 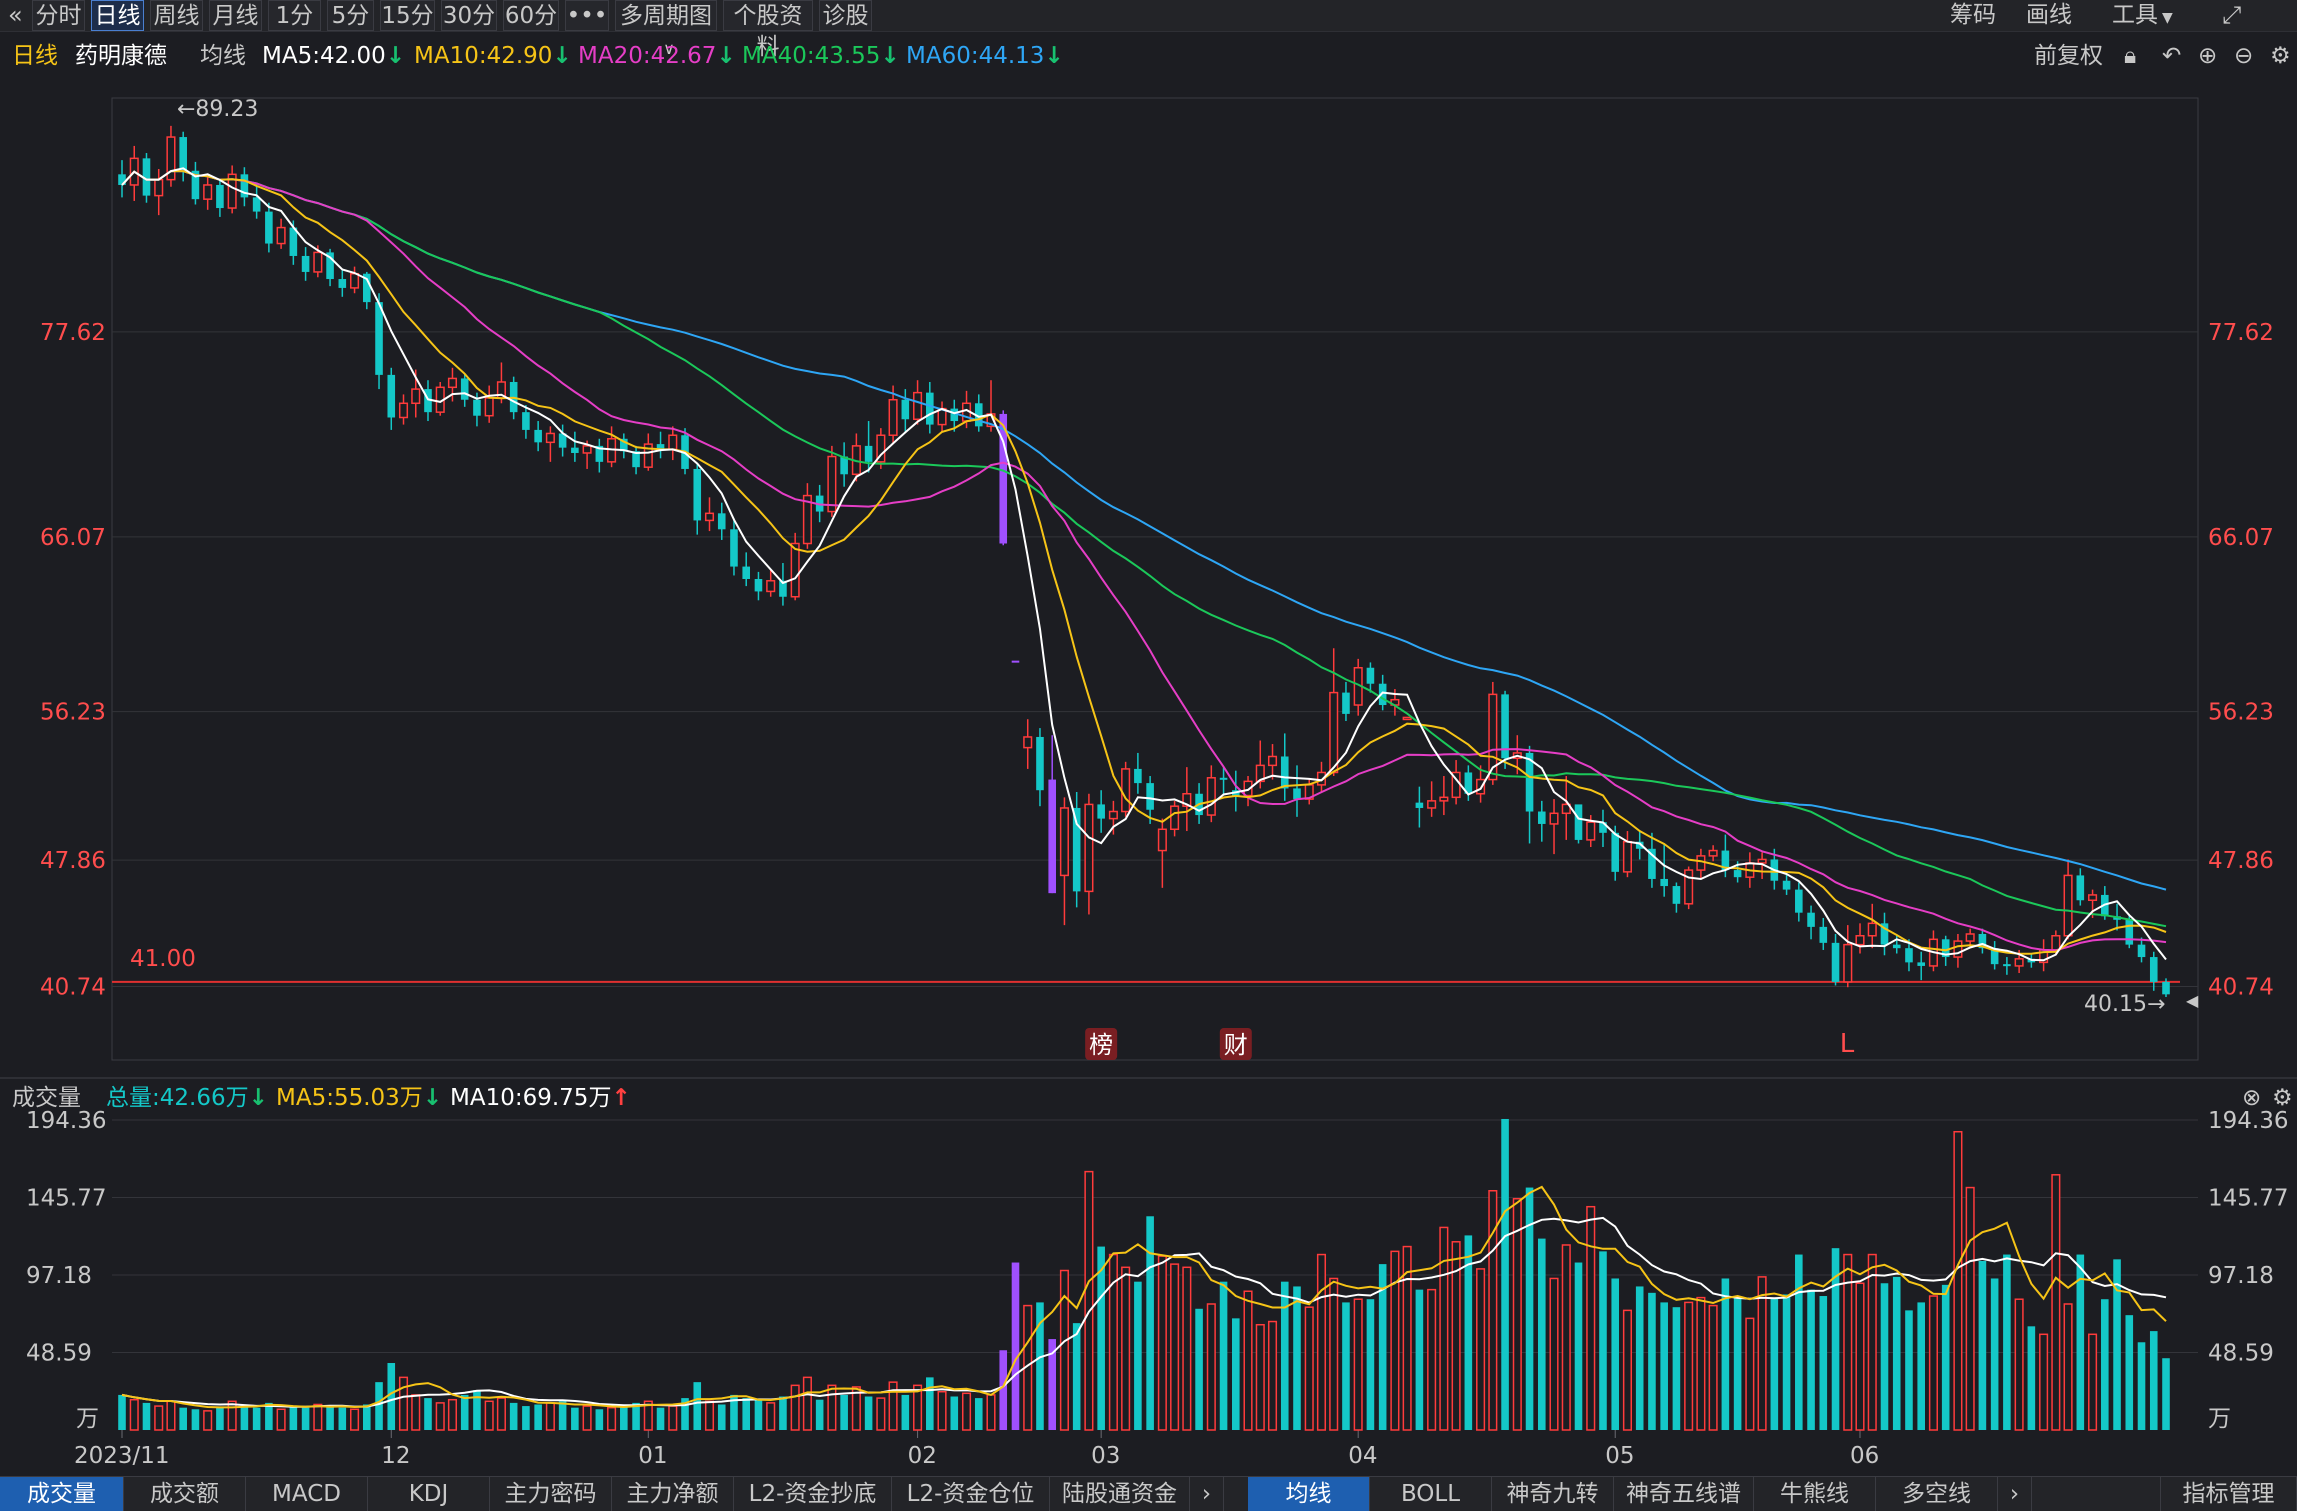 What do you see at coordinates (1847, 1044) in the screenshot?
I see `event-marker: L` at bounding box center [1847, 1044].